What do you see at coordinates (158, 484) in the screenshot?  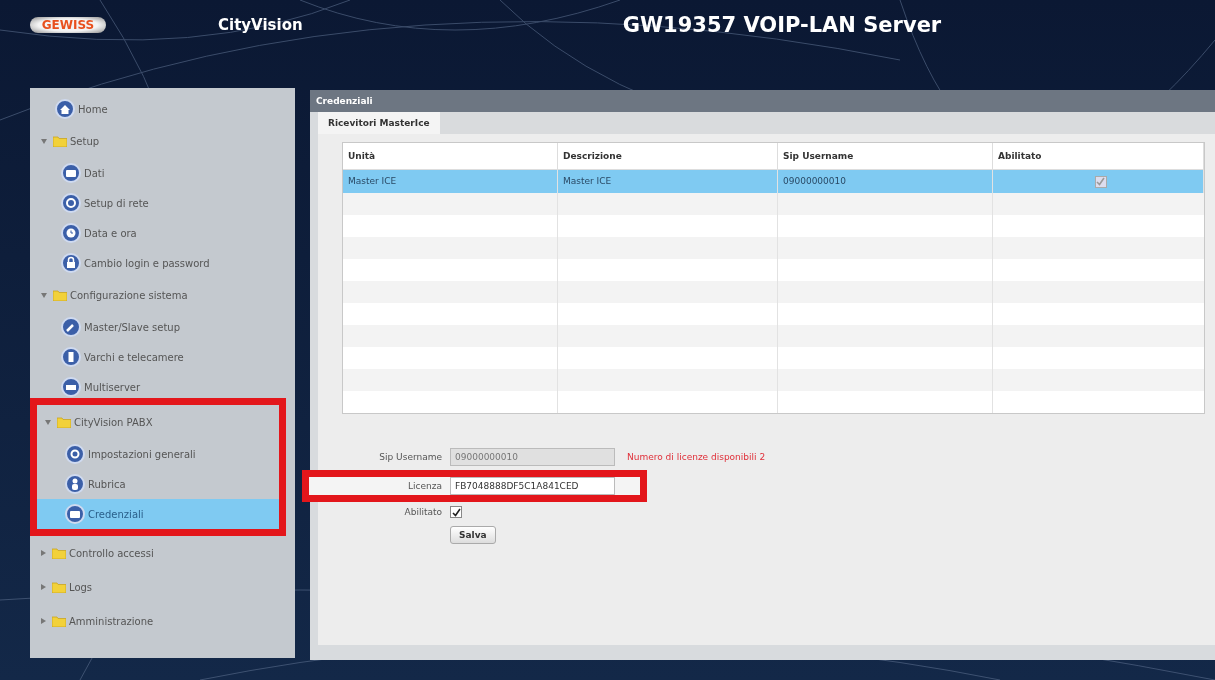 I see `nav-item: Rubrica` at bounding box center [158, 484].